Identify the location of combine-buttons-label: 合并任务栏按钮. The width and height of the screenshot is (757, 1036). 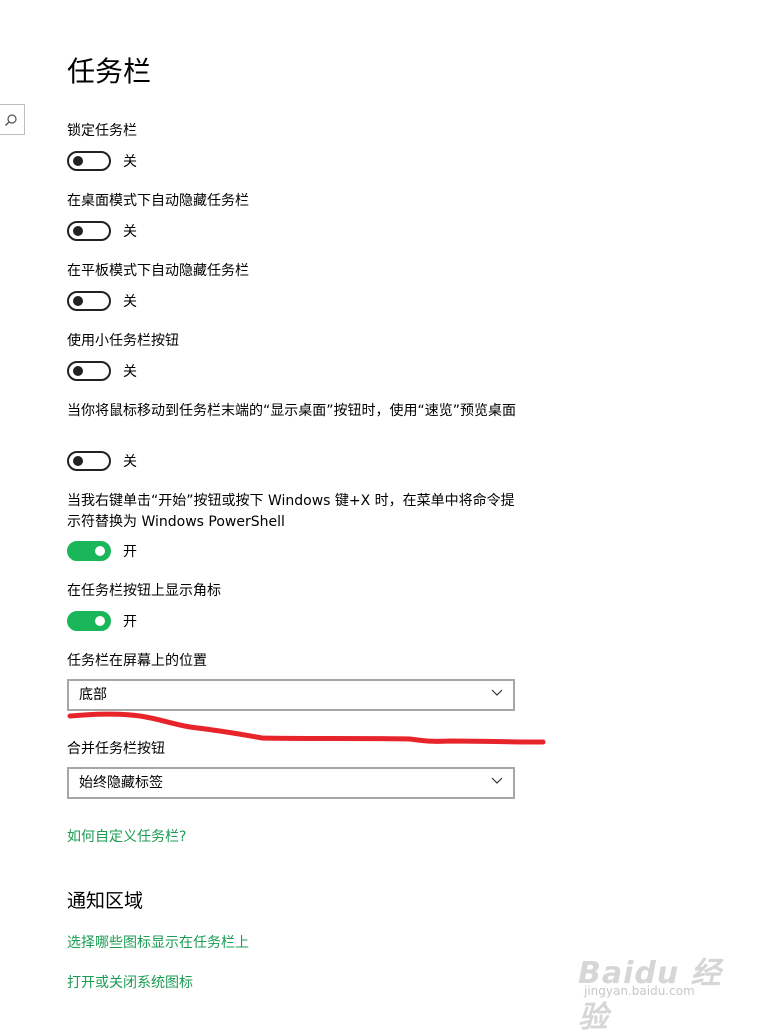
(116, 749).